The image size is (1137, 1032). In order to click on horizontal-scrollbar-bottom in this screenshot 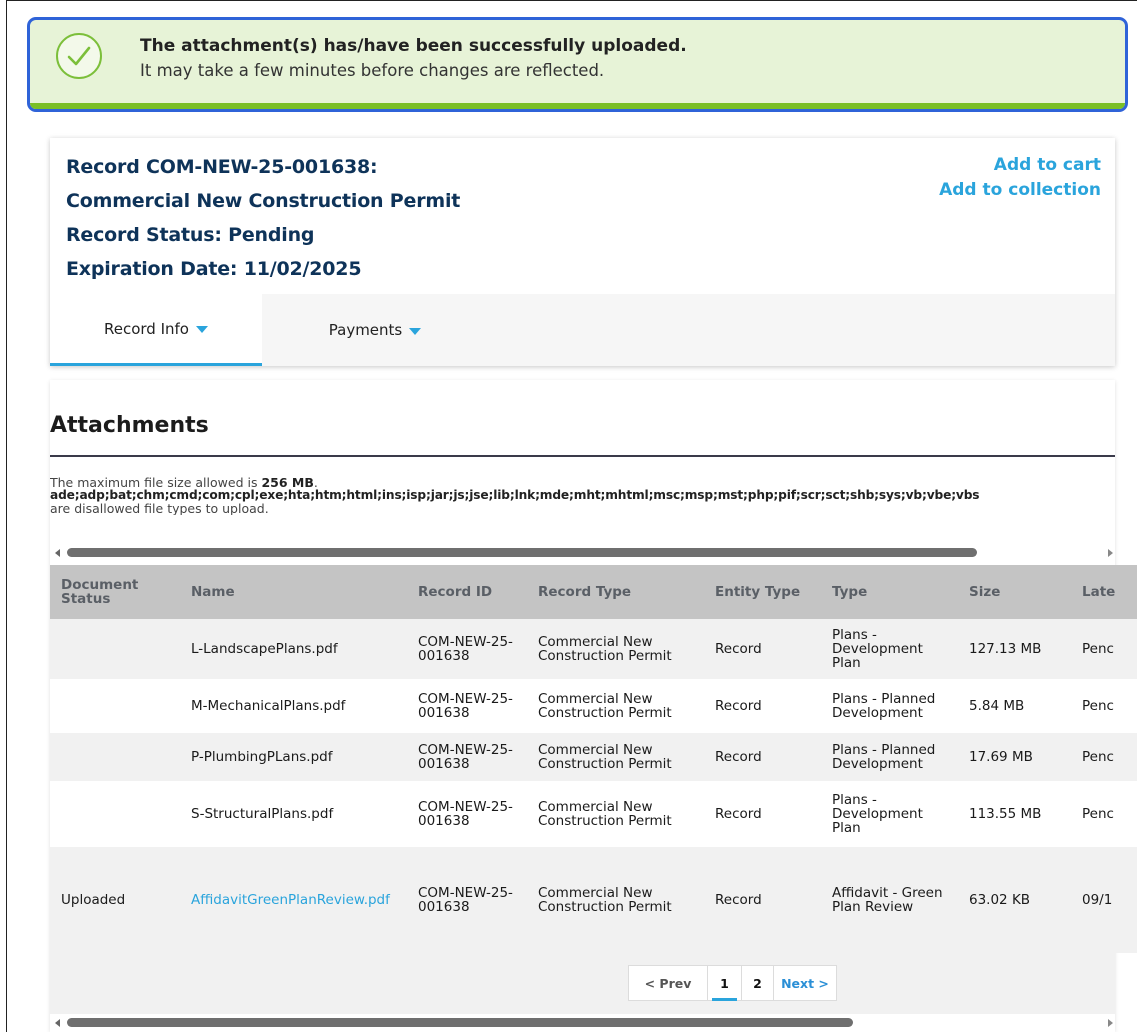, I will do `click(584, 1023)`.